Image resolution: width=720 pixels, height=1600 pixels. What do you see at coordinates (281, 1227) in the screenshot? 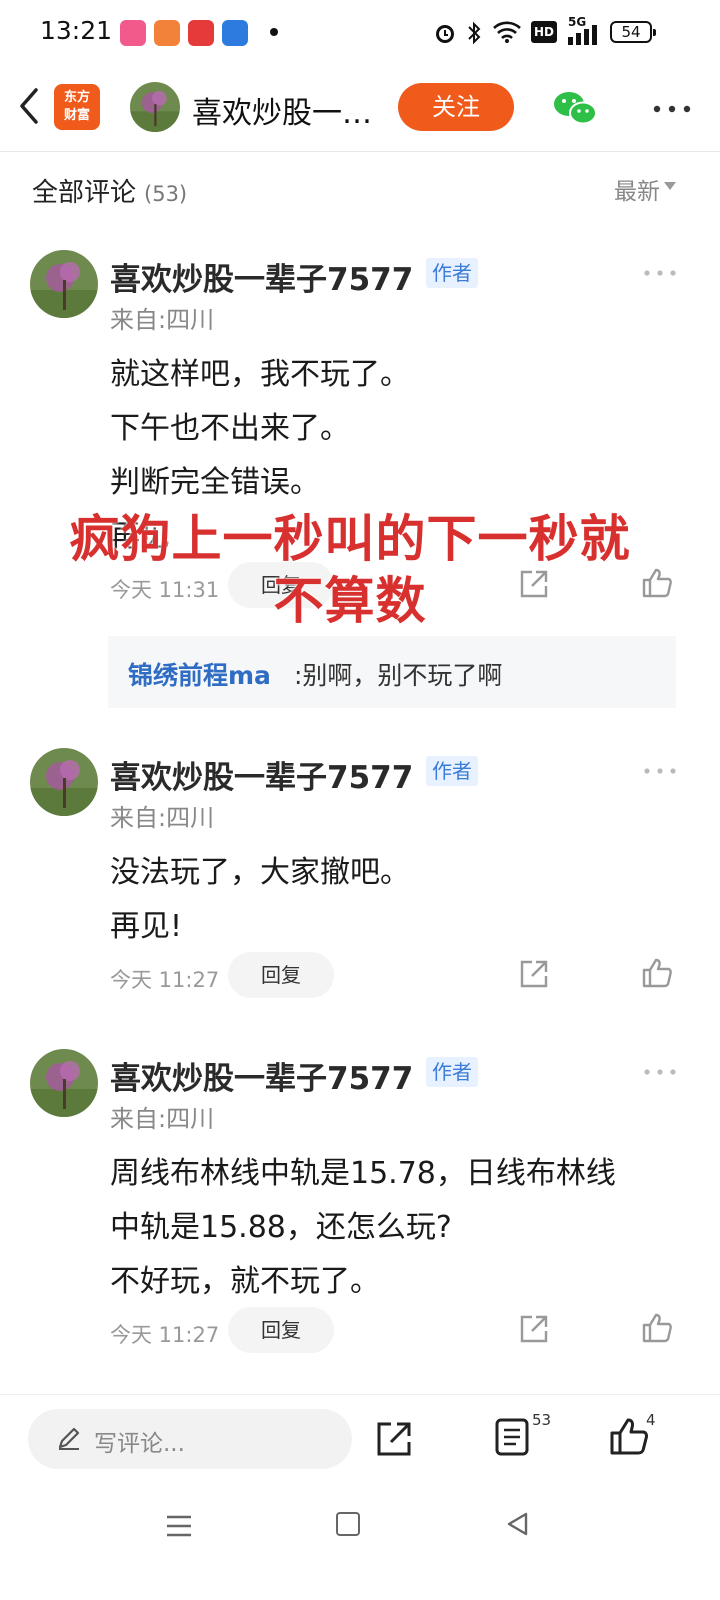
I see `comment-line: 中轨是15.88，还怎么玩?` at bounding box center [281, 1227].